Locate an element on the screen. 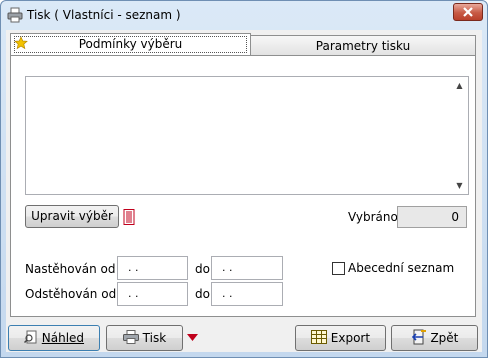  moved-in-label: Nastěhován od is located at coordinates (70, 269).